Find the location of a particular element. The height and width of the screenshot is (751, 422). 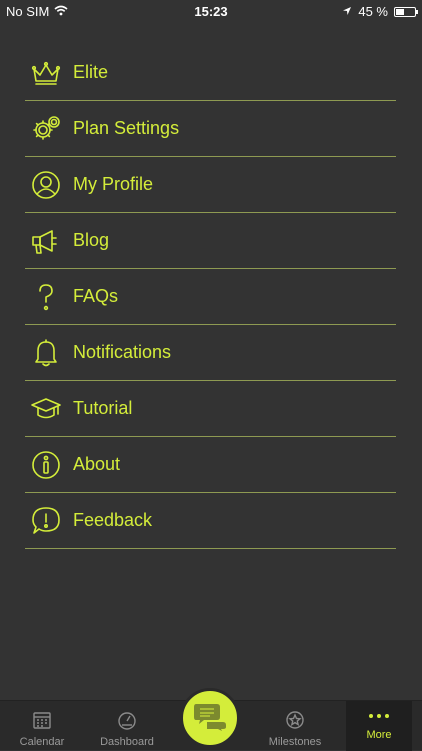

question-icon is located at coordinates (46, 297).